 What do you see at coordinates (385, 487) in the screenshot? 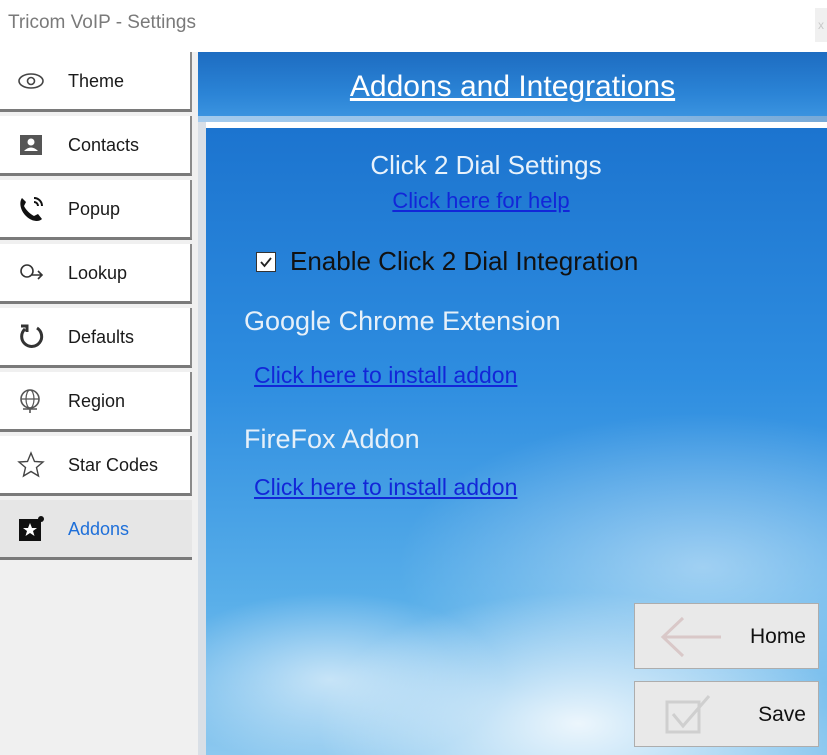
I see `firefox-install-link: Click here to install addon` at bounding box center [385, 487].